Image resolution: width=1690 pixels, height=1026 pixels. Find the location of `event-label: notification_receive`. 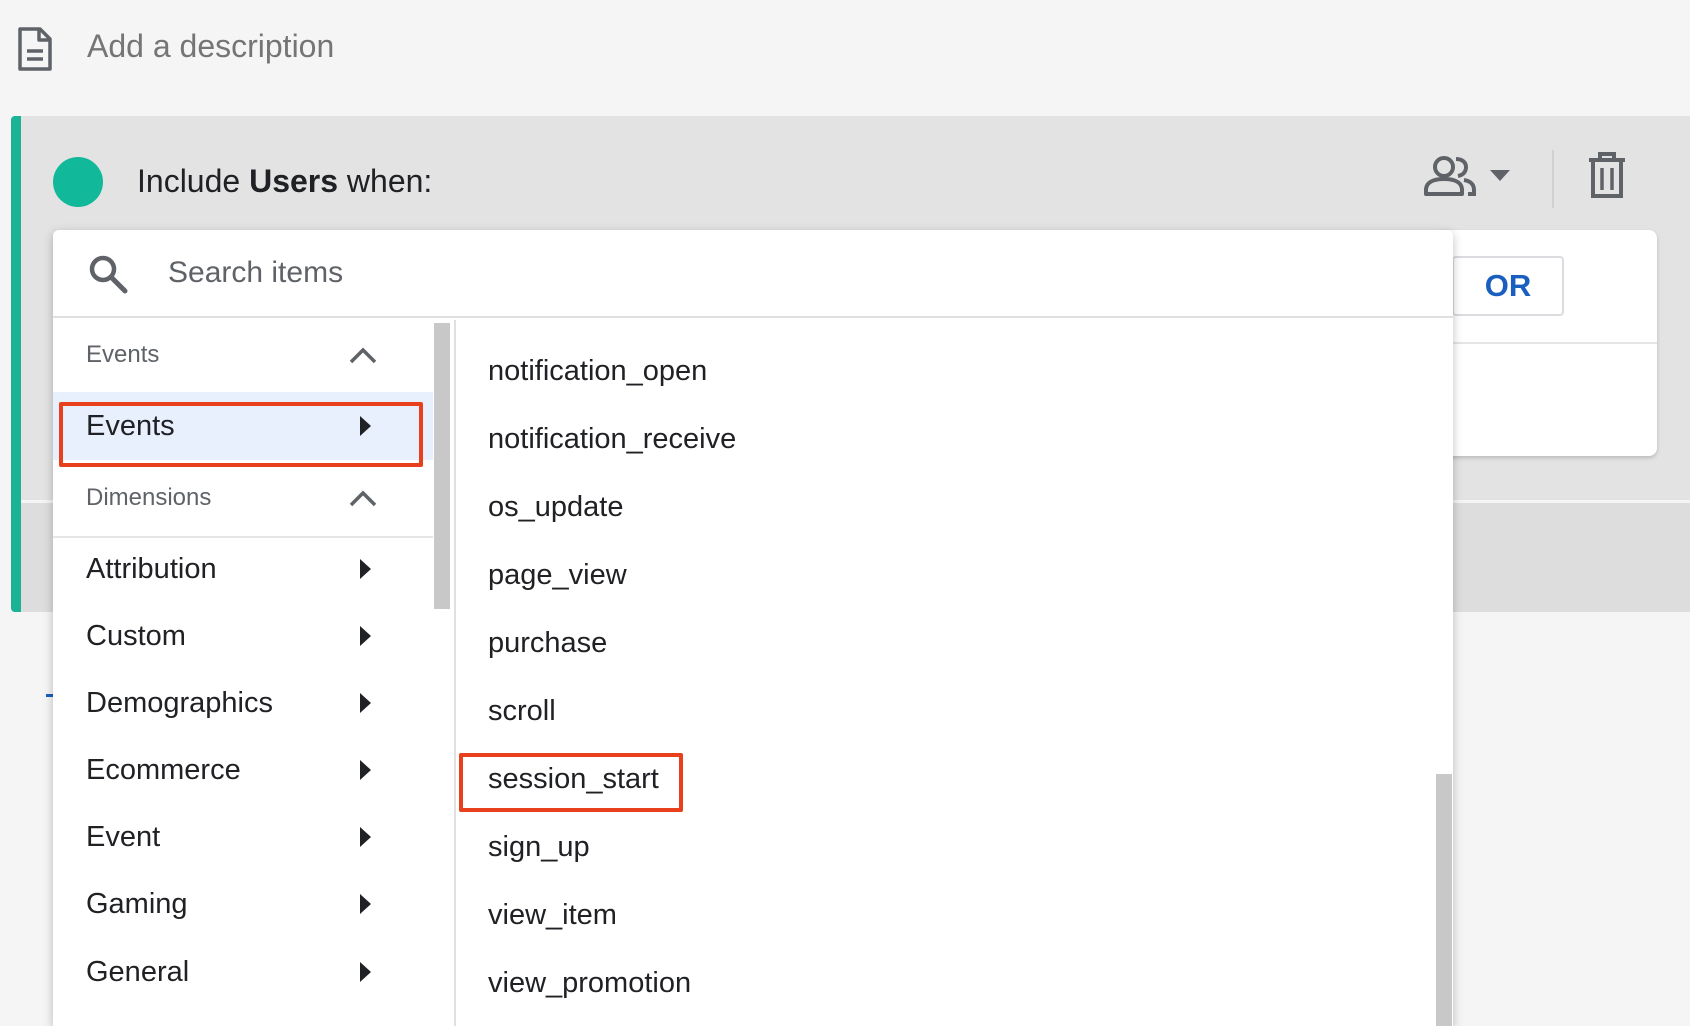

event-label: notification_receive is located at coordinates (612, 439).